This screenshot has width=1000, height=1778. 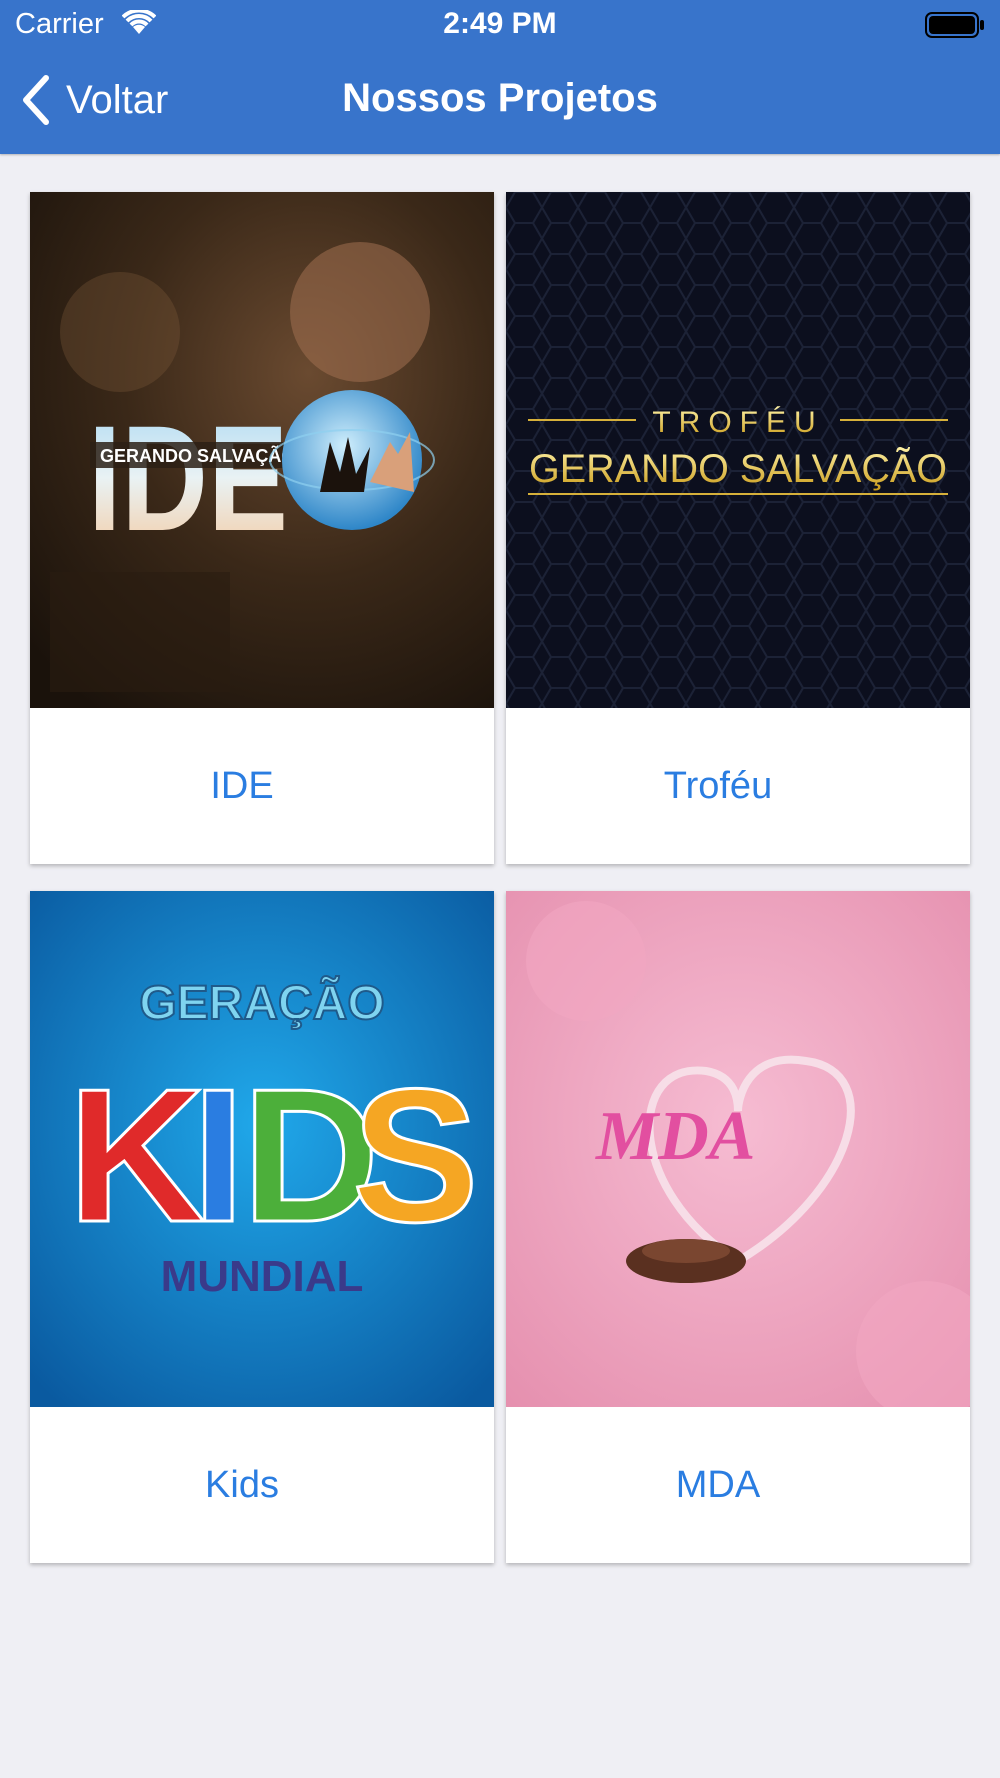 I want to click on nav-bar: Carrier 2:49 PM Voltar Nossos Projetos, so click(x=500, y=77).